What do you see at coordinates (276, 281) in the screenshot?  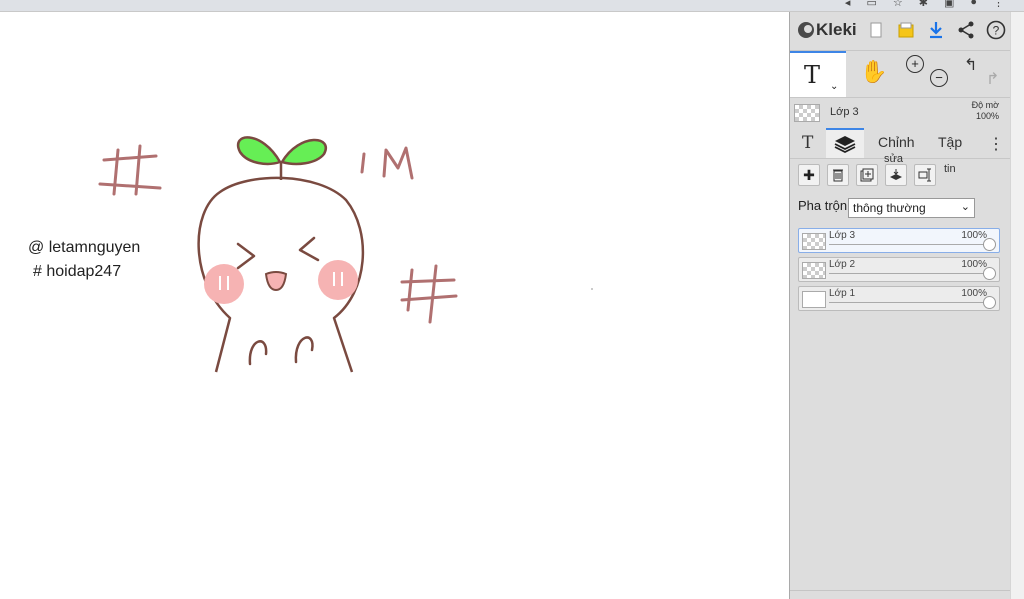 I see `mouth` at bounding box center [276, 281].